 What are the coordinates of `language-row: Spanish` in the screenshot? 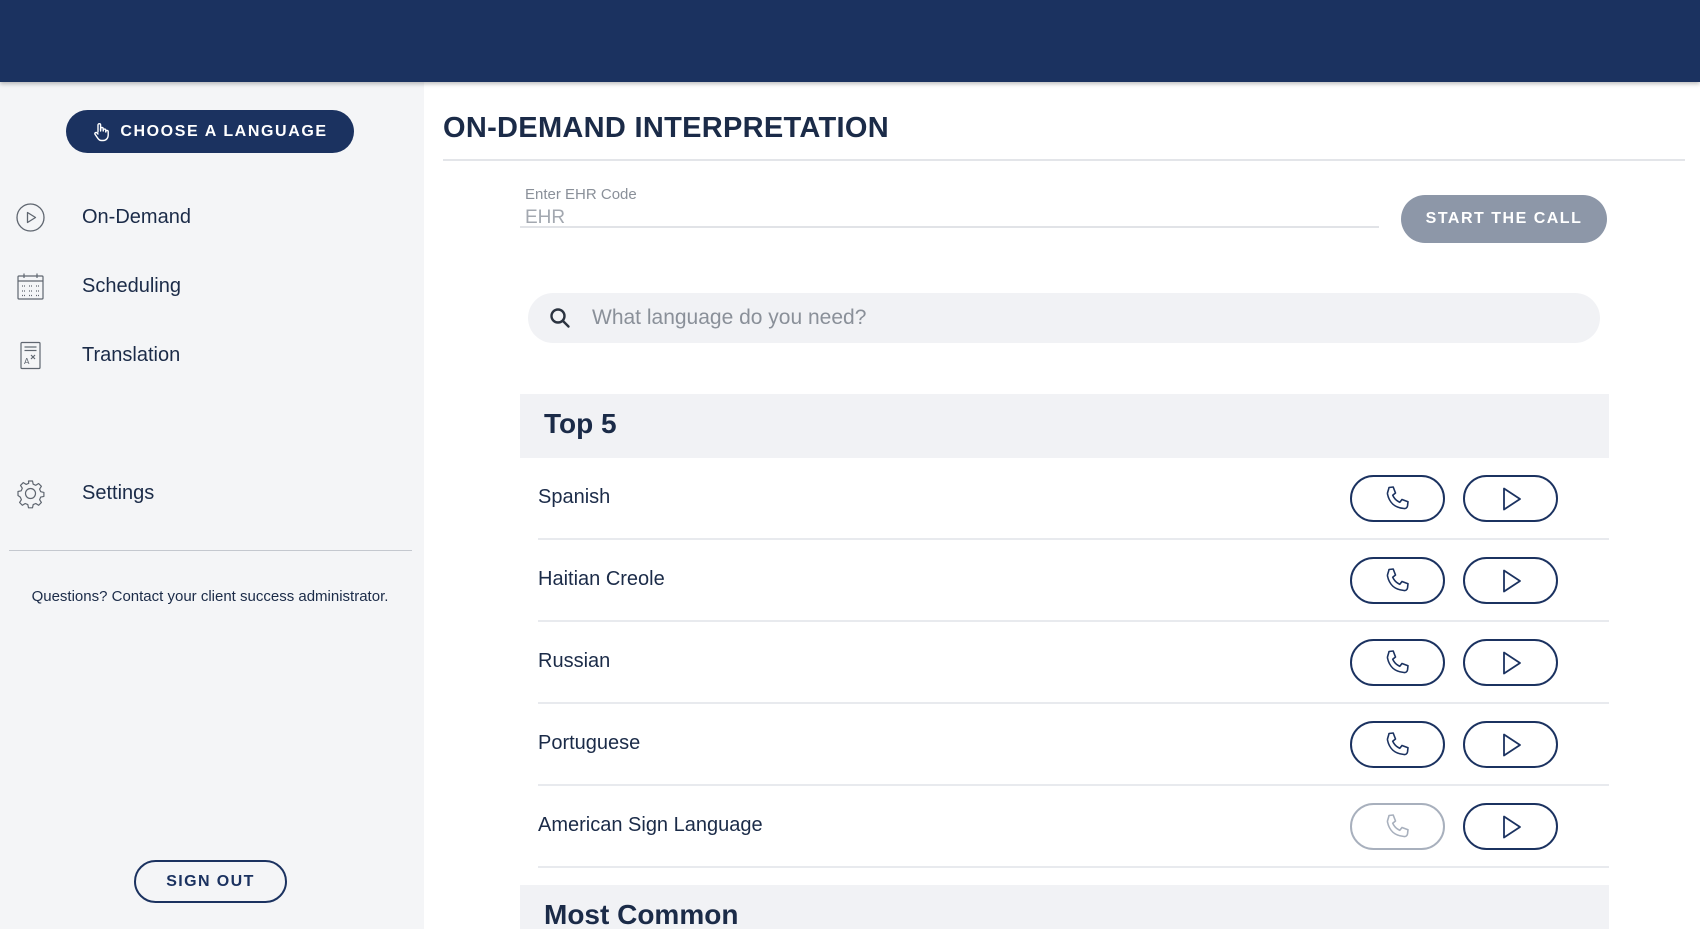 It's located at (1073, 499).